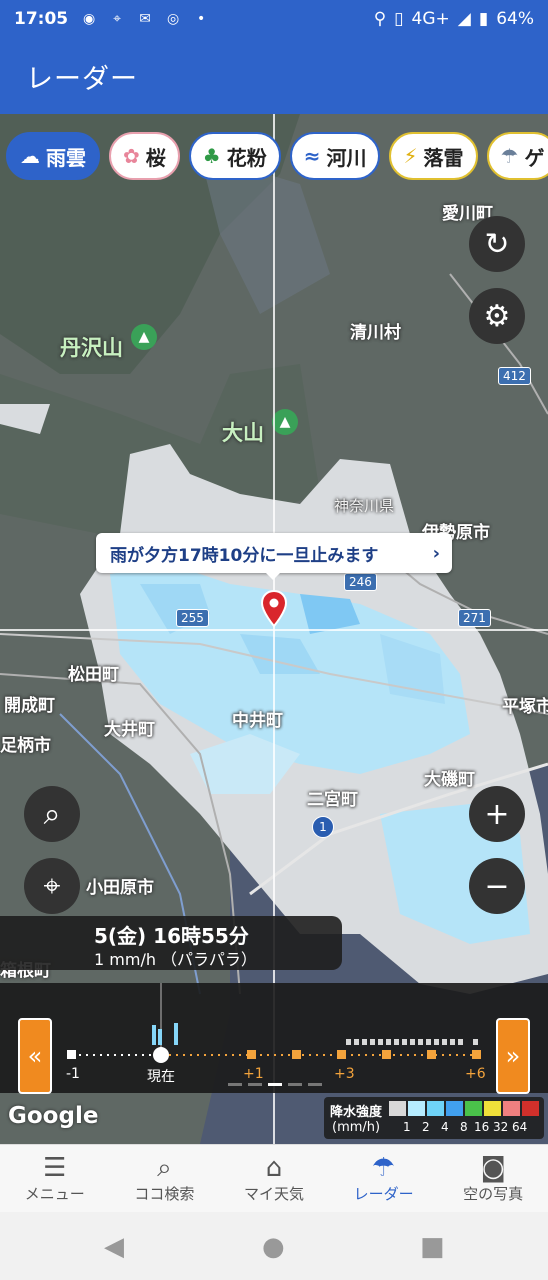  I want to click on chip-label: ゲ, so click(534, 157).